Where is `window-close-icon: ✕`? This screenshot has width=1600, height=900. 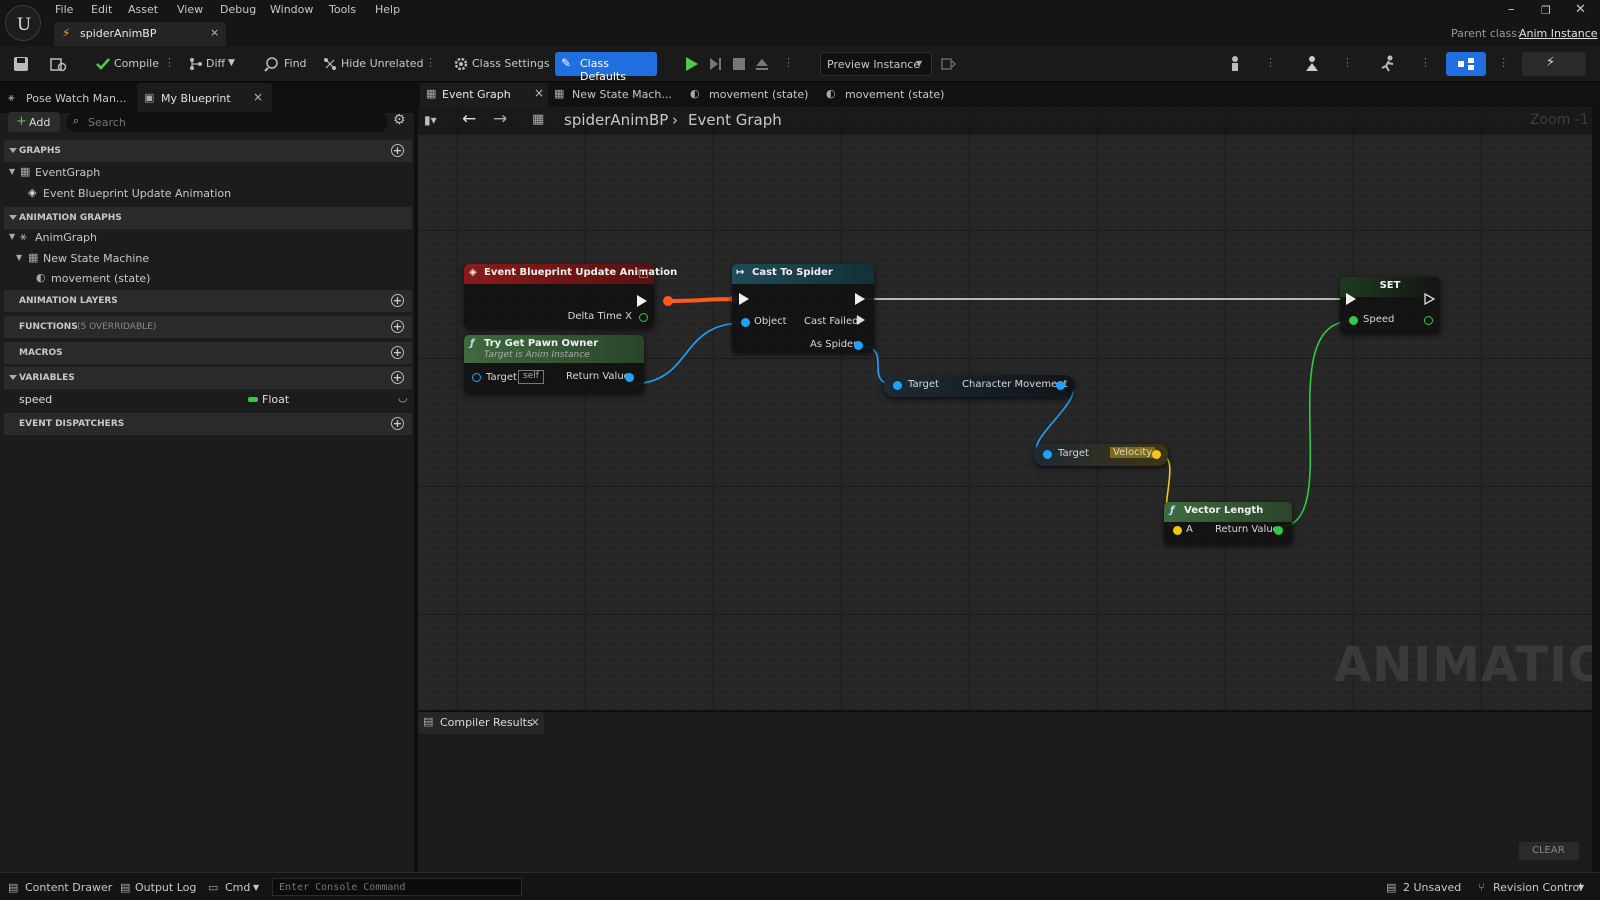
window-close-icon: ✕ is located at coordinates (1580, 9).